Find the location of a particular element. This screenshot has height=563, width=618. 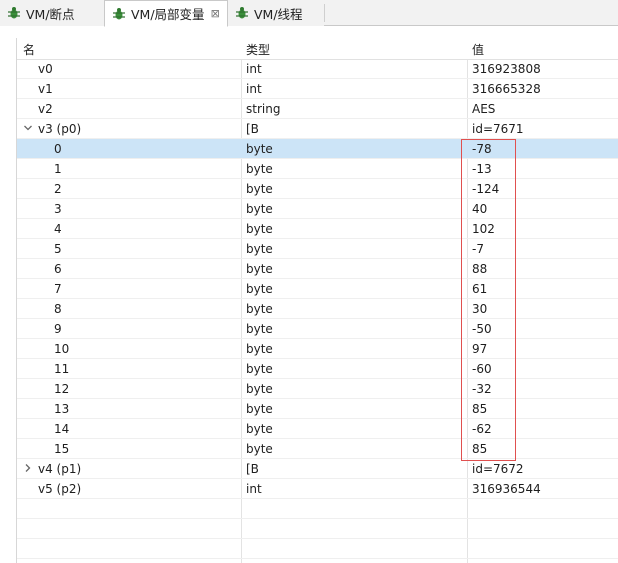

chevron-down-icon is located at coordinates (28, 128).